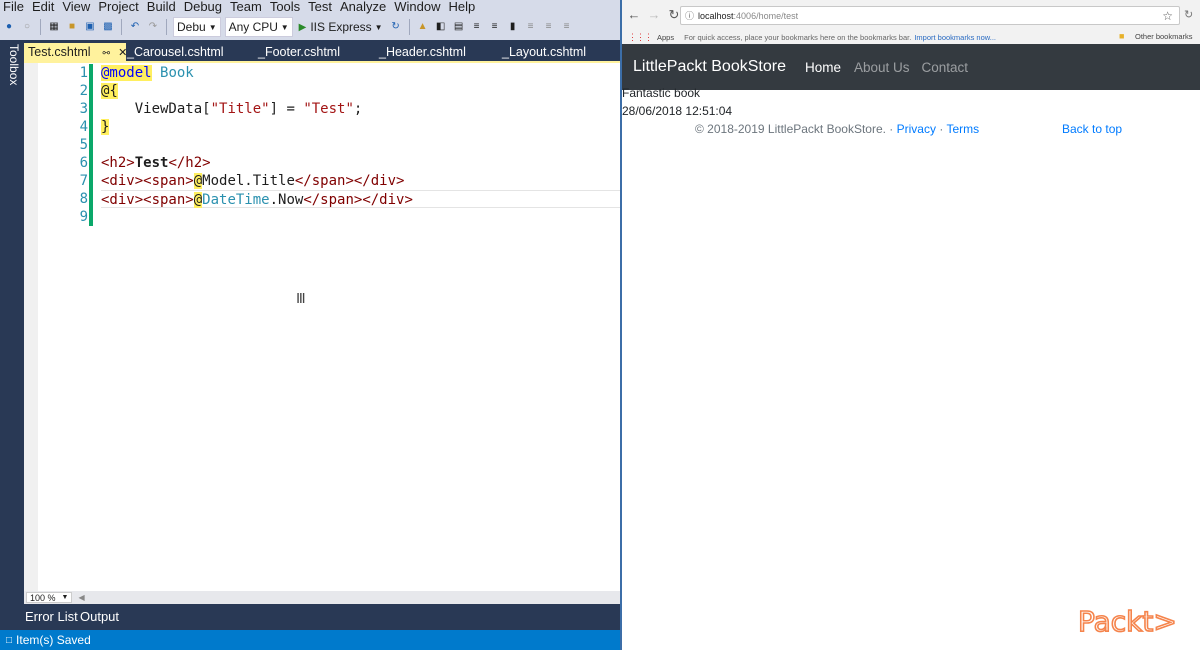 The image size is (1200, 650). What do you see at coordinates (31, 327) in the screenshot?
I see `indicator-margin` at bounding box center [31, 327].